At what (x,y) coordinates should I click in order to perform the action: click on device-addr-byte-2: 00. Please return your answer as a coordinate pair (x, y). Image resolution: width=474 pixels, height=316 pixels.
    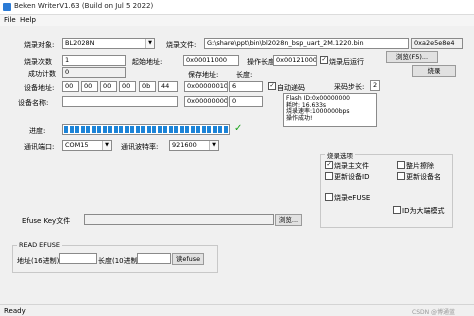
    Looking at the image, I should click on (108, 86).